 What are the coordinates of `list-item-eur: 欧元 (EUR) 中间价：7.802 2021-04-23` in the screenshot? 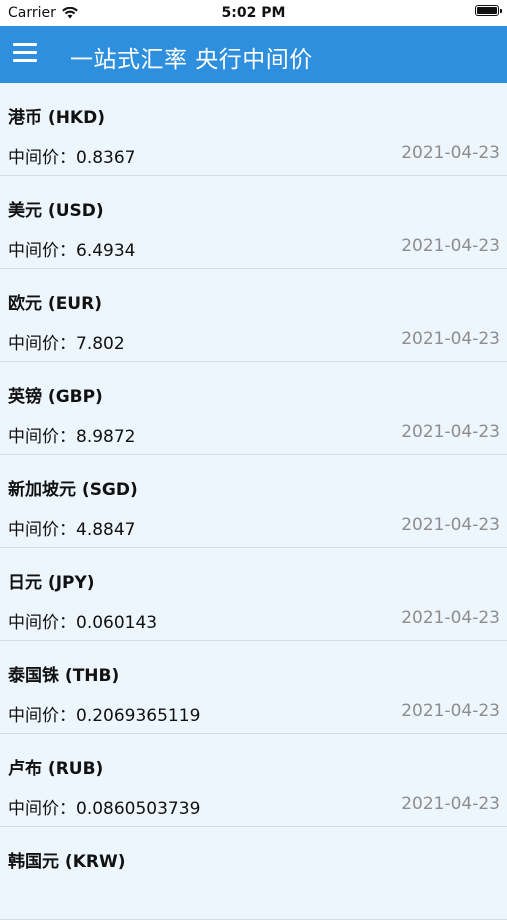 It's located at (253, 315).